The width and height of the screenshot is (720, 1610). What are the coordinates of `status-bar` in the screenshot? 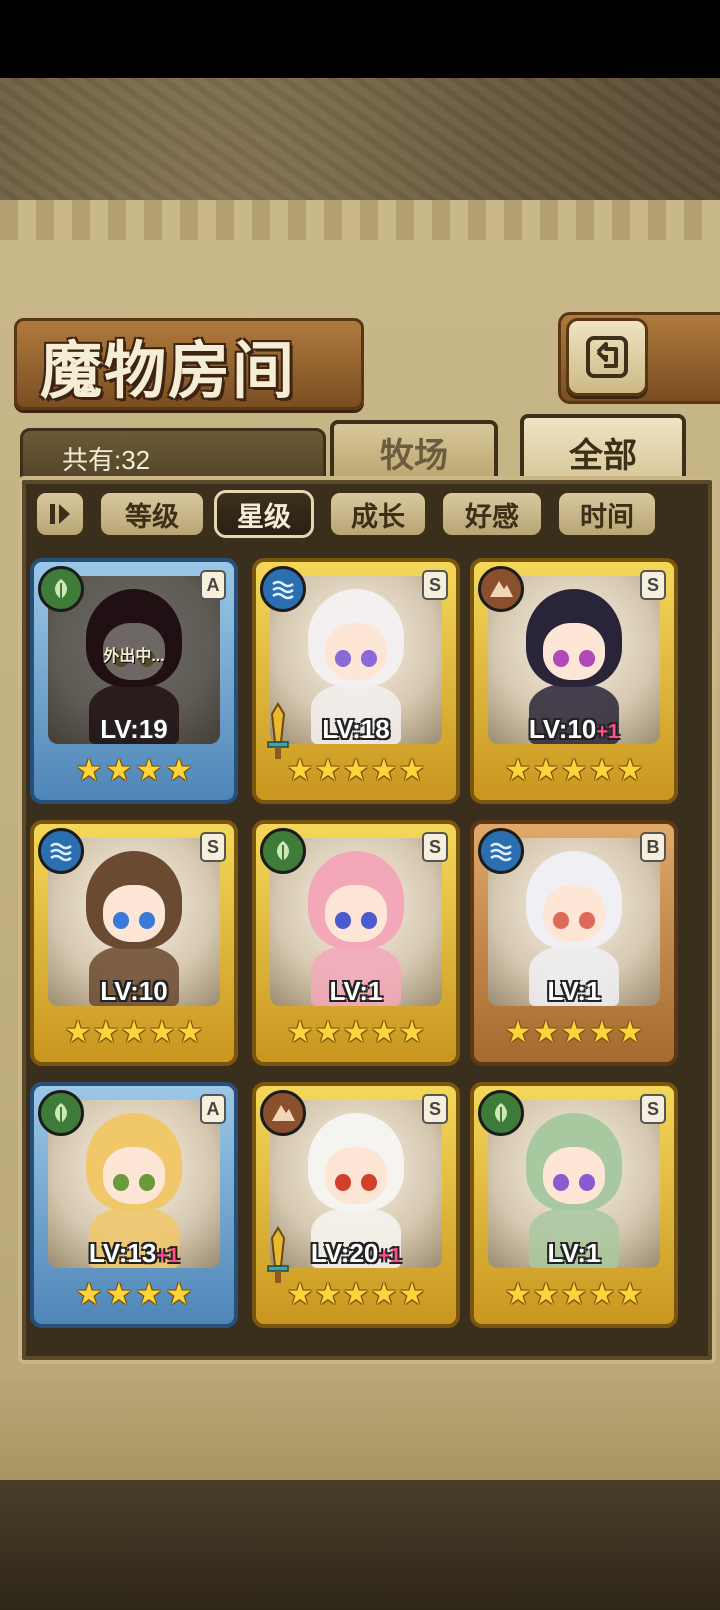 It's located at (360, 39).